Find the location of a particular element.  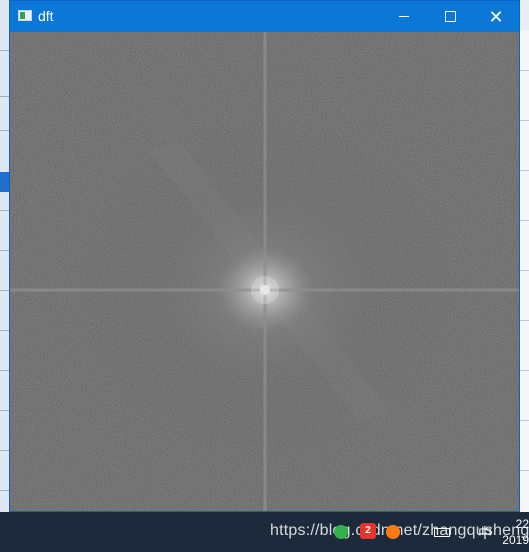

maximize-button is located at coordinates (450, 16).